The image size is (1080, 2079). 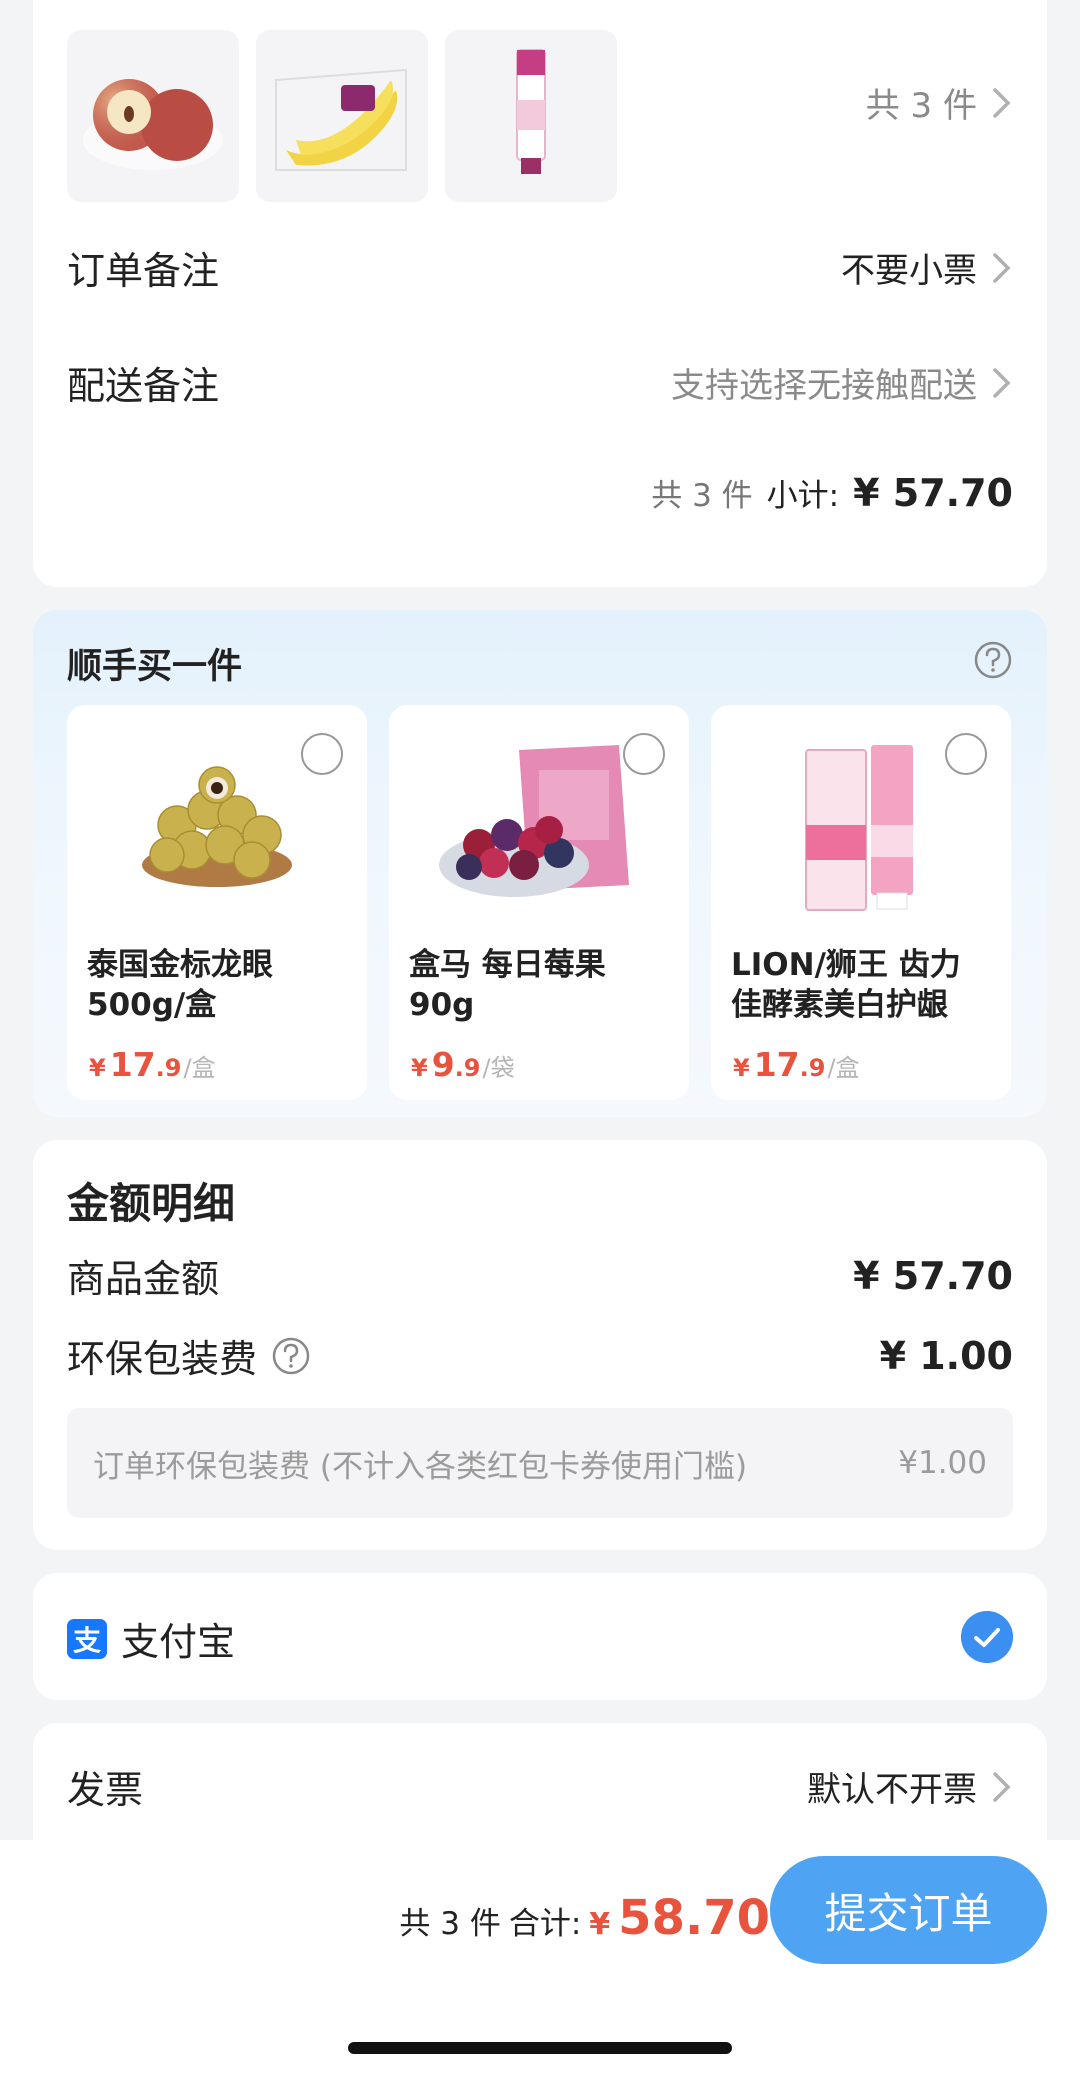 What do you see at coordinates (545, 1924) in the screenshot?
I see `total-label: 合计:` at bounding box center [545, 1924].